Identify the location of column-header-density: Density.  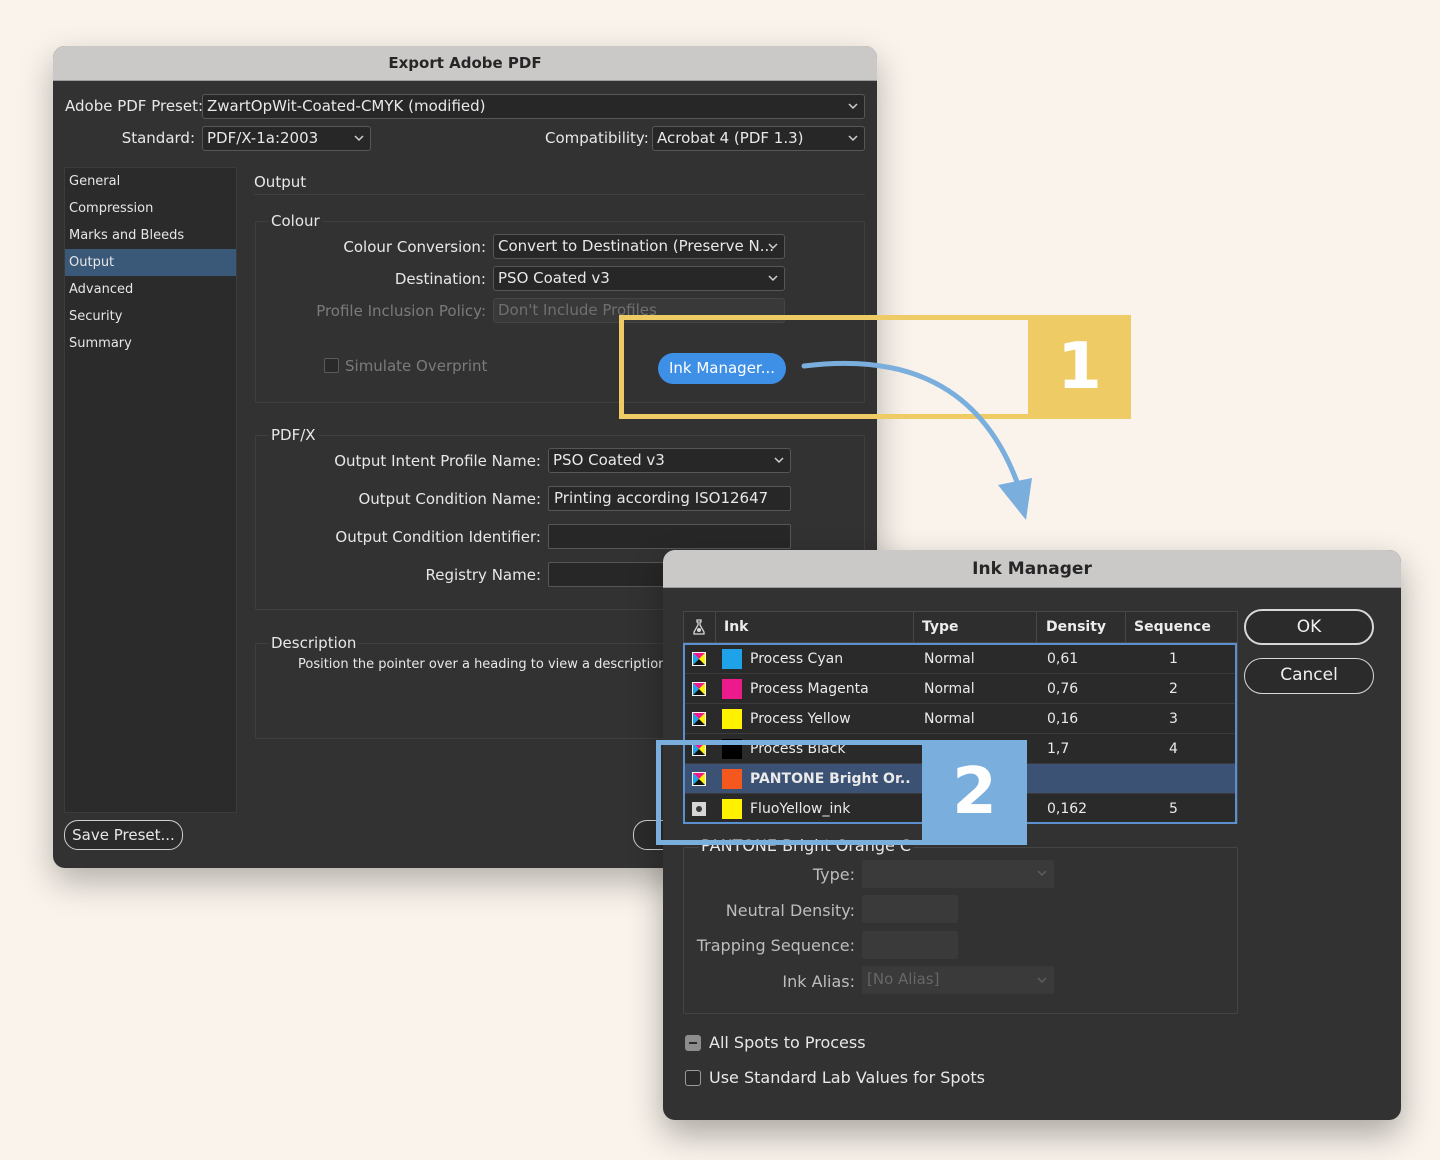
(1076, 627).